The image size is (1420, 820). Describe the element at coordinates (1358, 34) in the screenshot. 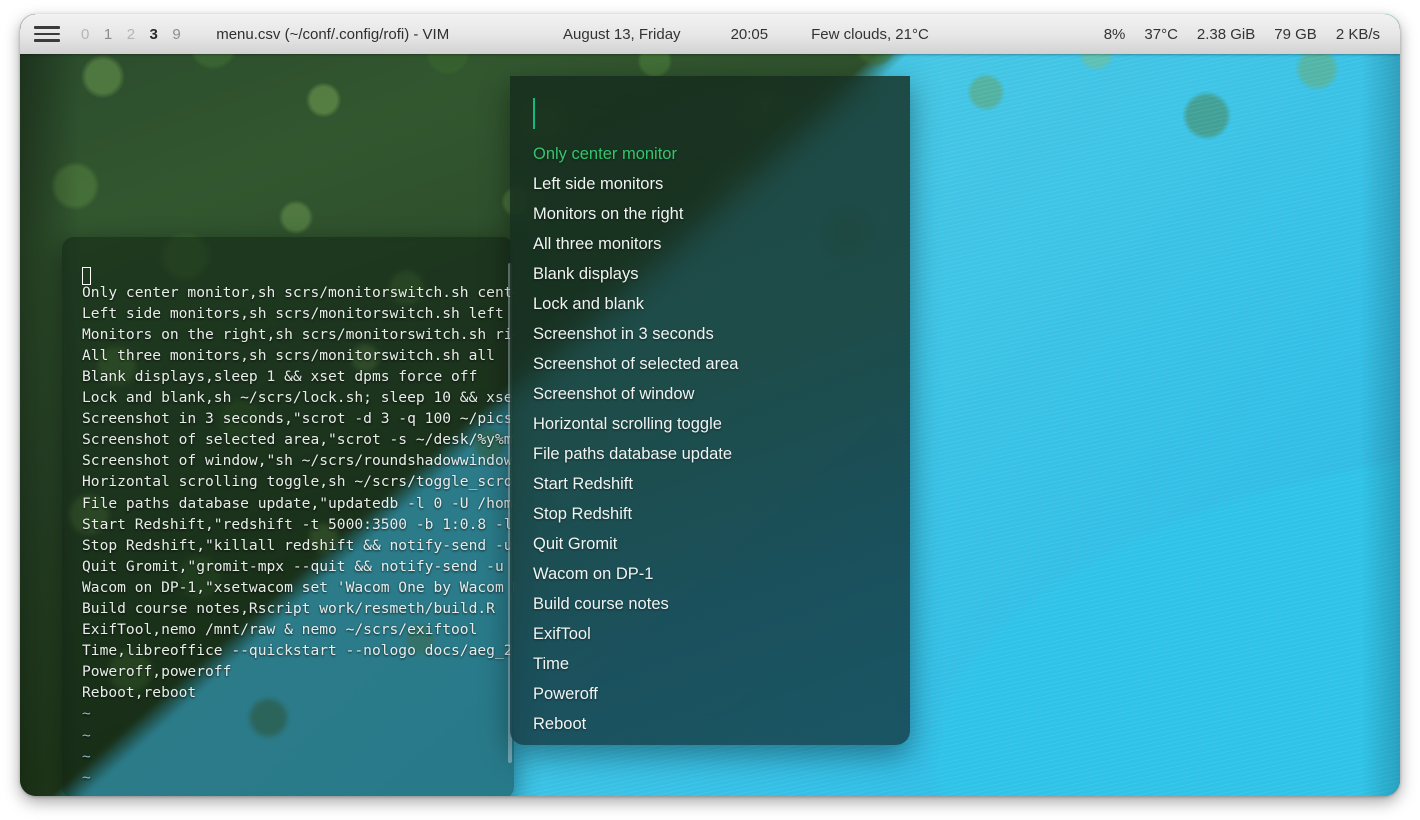

I see `network-speed-label: 2 KB/s` at that location.